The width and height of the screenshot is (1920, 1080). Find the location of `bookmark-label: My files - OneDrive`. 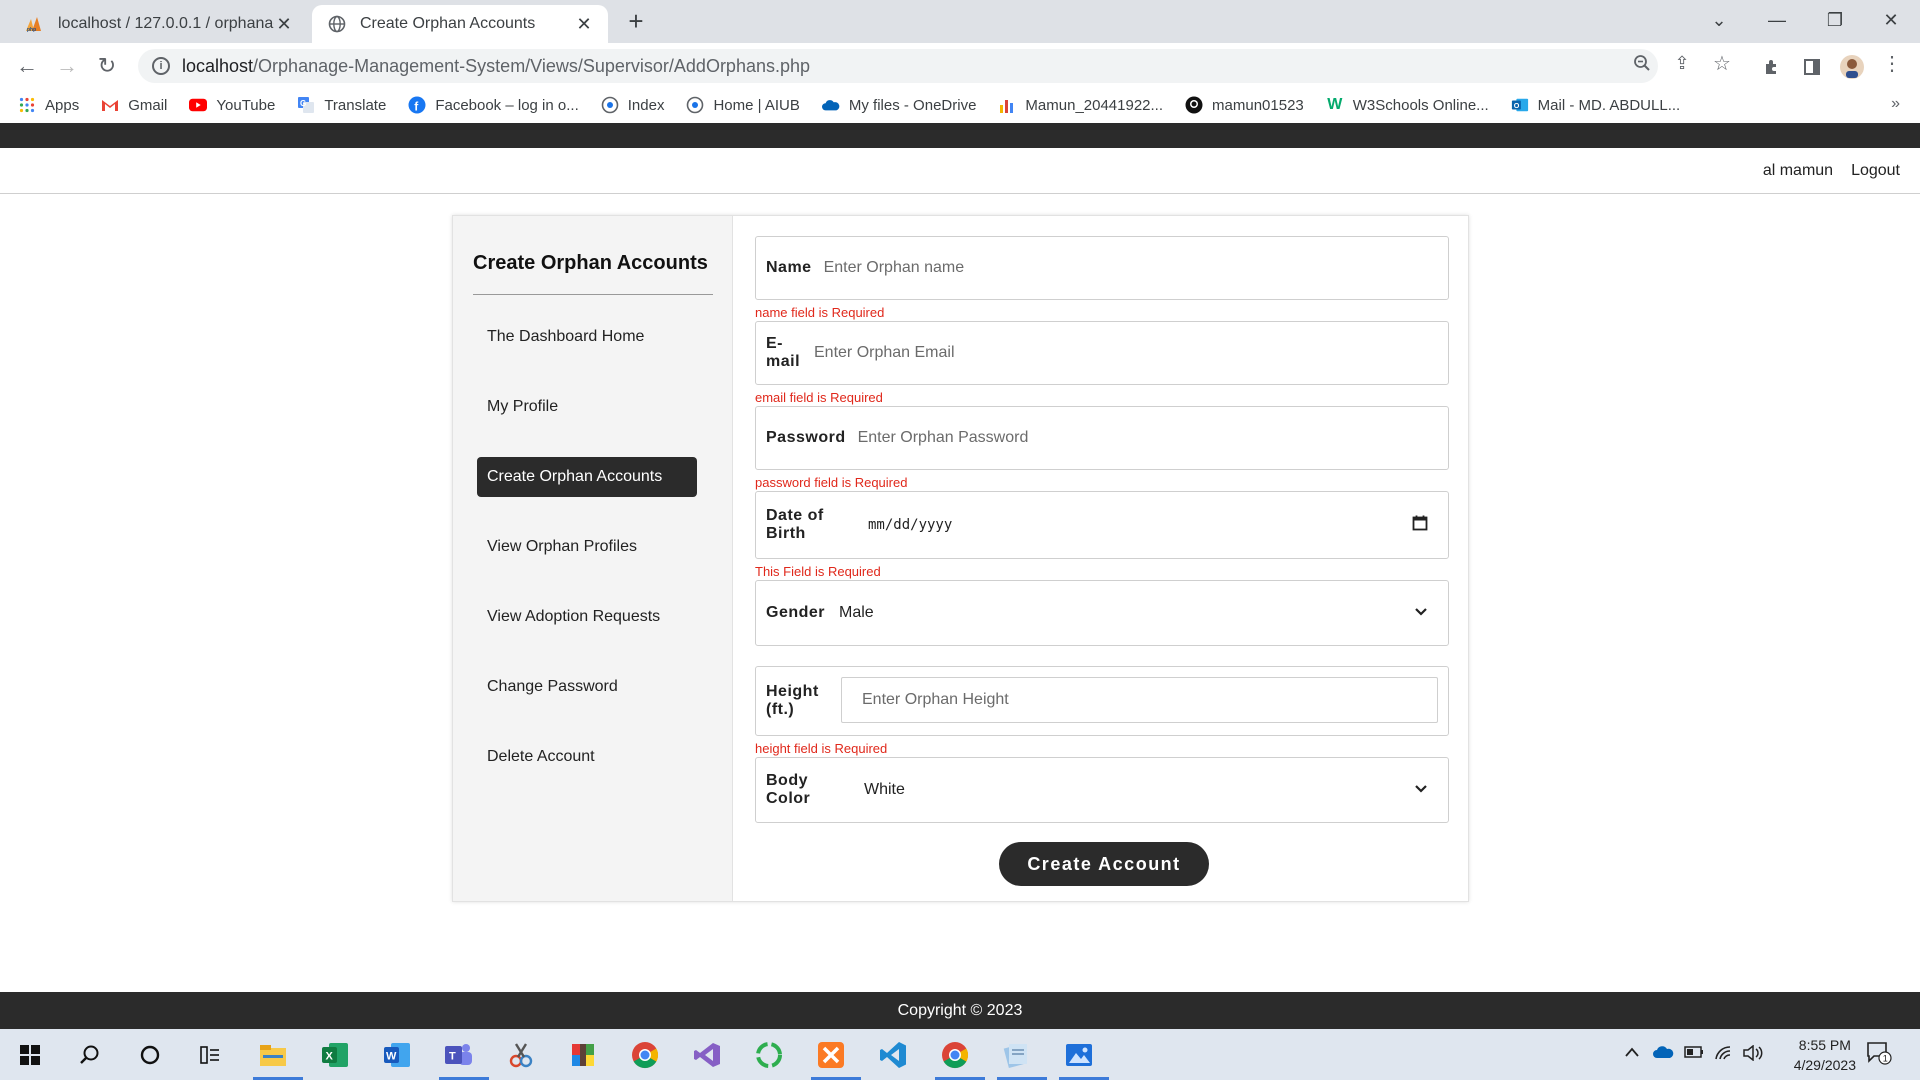

bookmark-label: My files - OneDrive is located at coordinates (912, 105).